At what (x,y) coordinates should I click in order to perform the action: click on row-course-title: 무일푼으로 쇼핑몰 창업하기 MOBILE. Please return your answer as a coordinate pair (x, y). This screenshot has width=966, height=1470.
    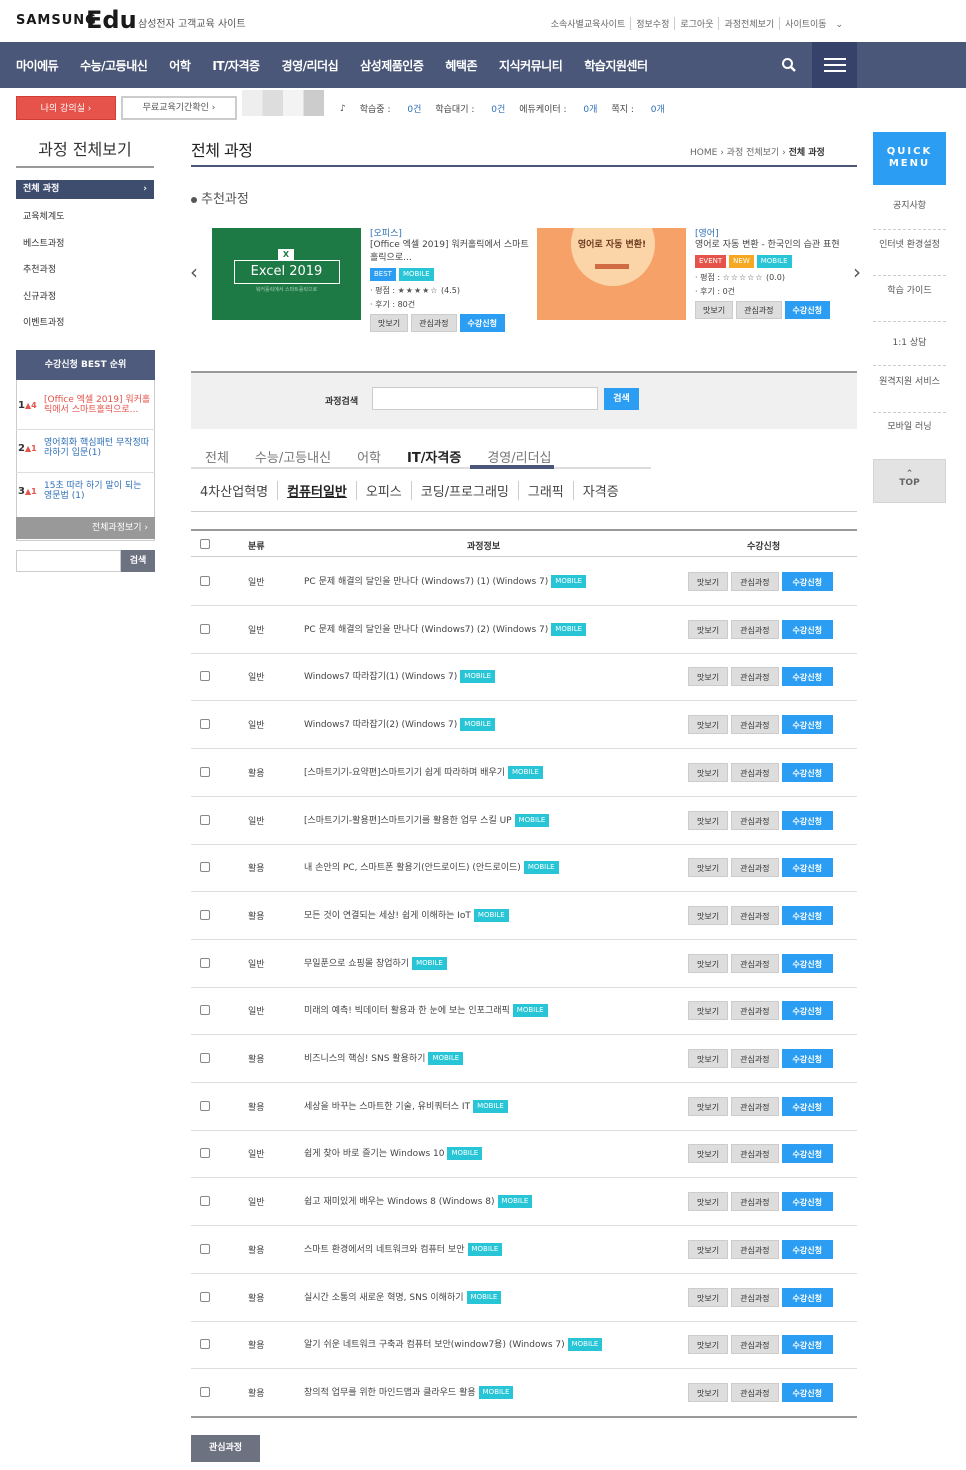
    Looking at the image, I should click on (377, 963).